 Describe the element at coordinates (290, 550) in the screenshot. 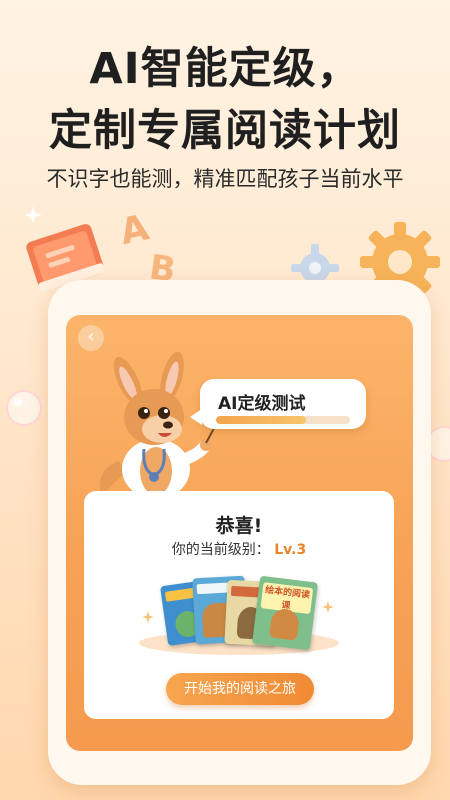

I see `level-value: Lv.3` at that location.